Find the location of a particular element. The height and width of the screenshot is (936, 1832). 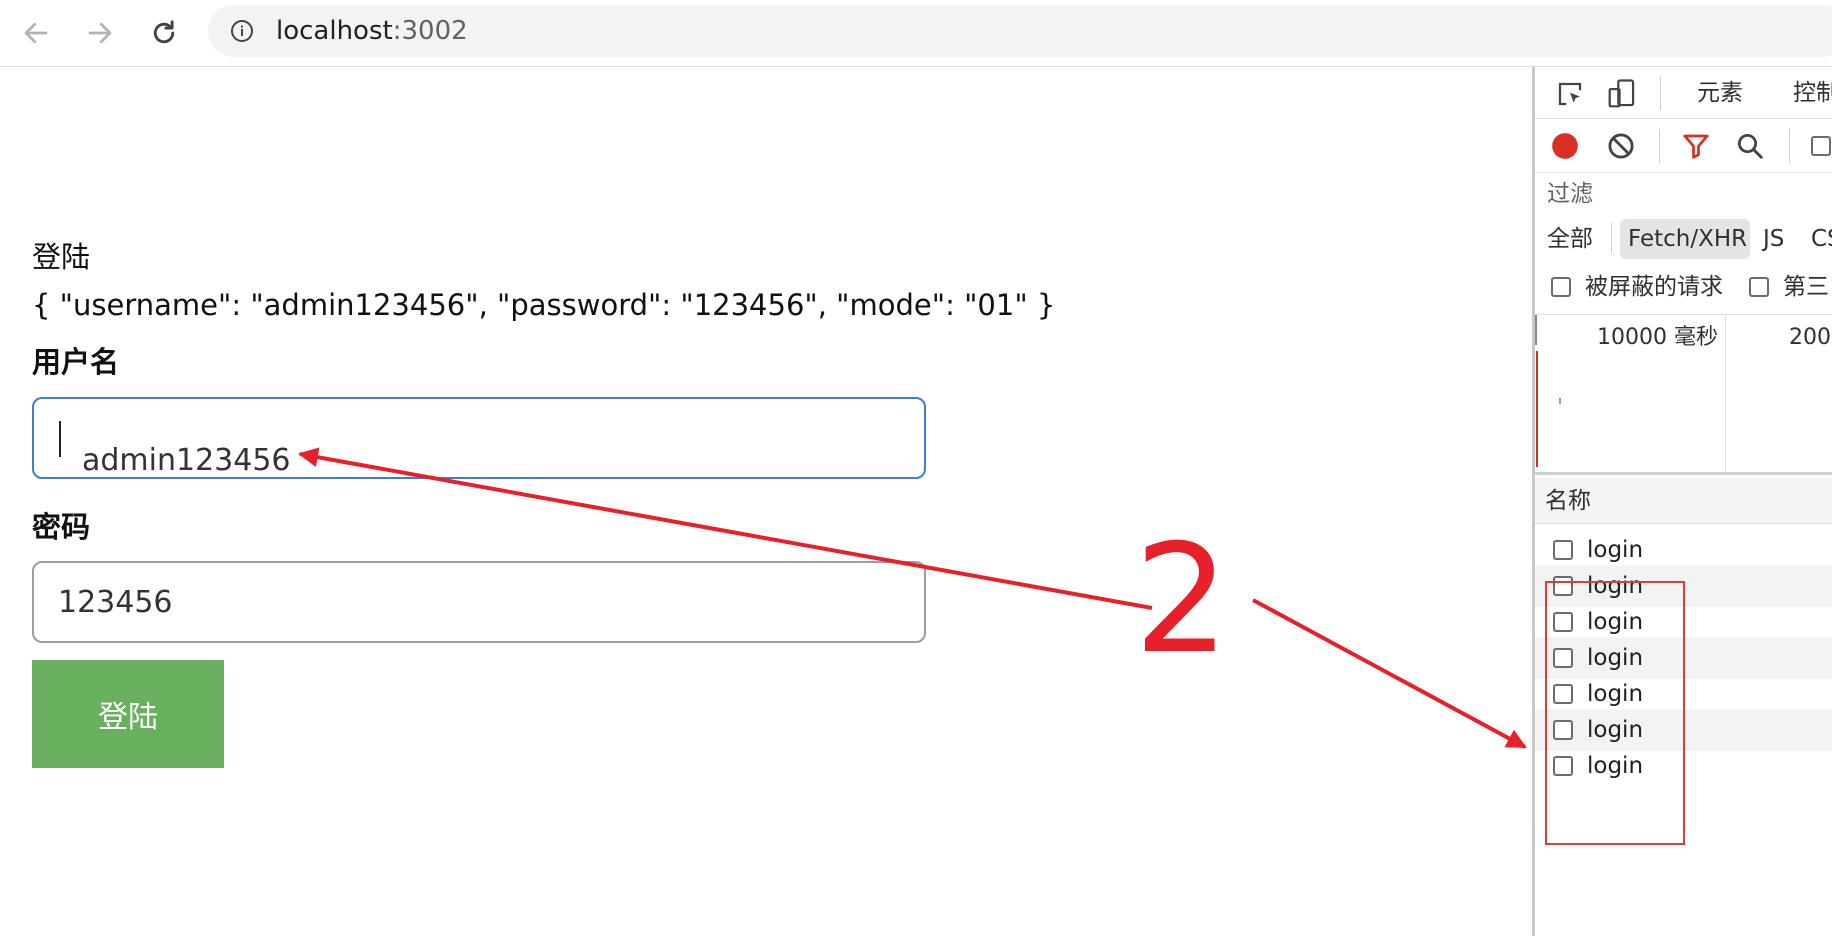

type-fetch-xhr: Fetch/XHR is located at coordinates (1685, 239).